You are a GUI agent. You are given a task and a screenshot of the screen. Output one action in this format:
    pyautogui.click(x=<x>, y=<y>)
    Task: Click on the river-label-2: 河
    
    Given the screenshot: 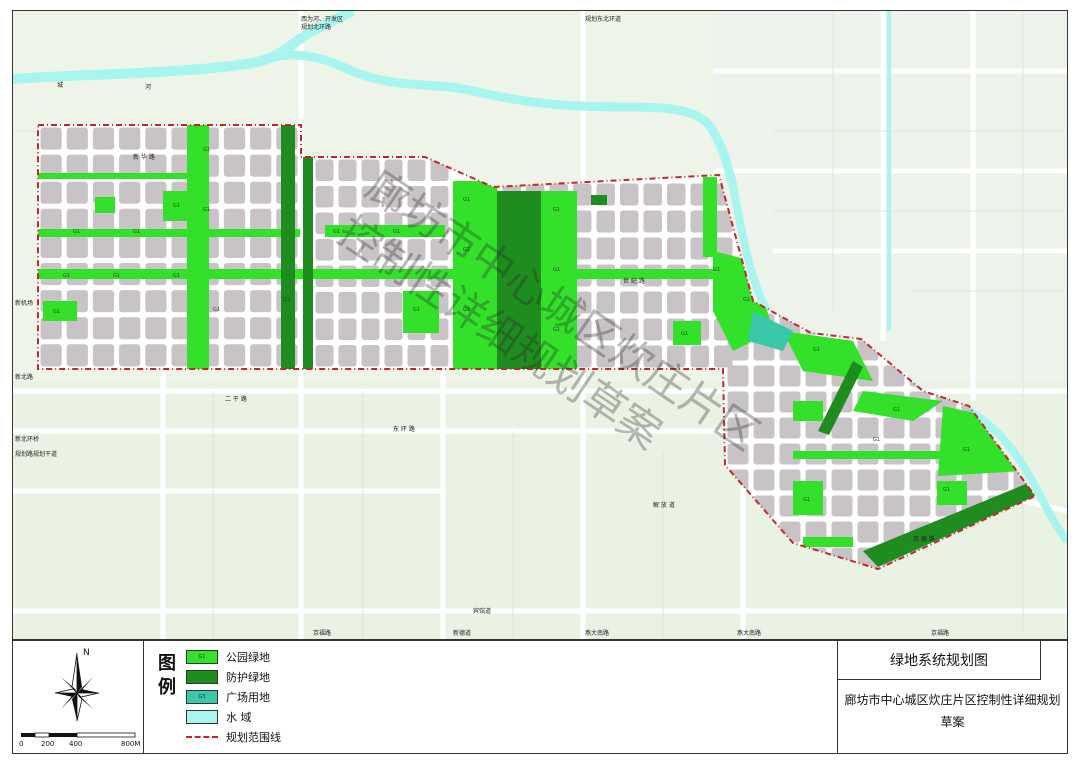 What is the action you would take?
    pyautogui.click(x=148, y=87)
    